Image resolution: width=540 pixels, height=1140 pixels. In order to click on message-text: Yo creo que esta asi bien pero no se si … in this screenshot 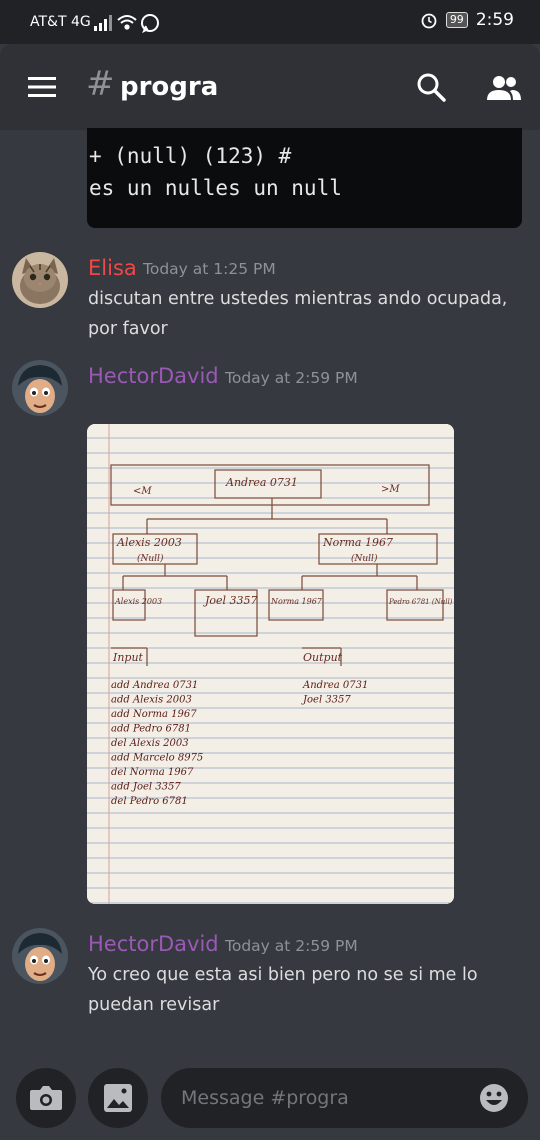, I will do `click(283, 990)`.